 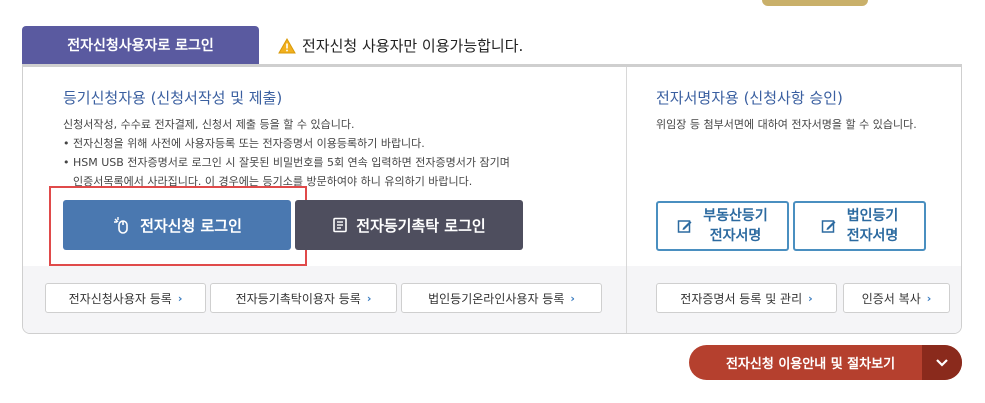 What do you see at coordinates (735, 226) in the screenshot?
I see `sign-label: 부동산등기 전자서명` at bounding box center [735, 226].